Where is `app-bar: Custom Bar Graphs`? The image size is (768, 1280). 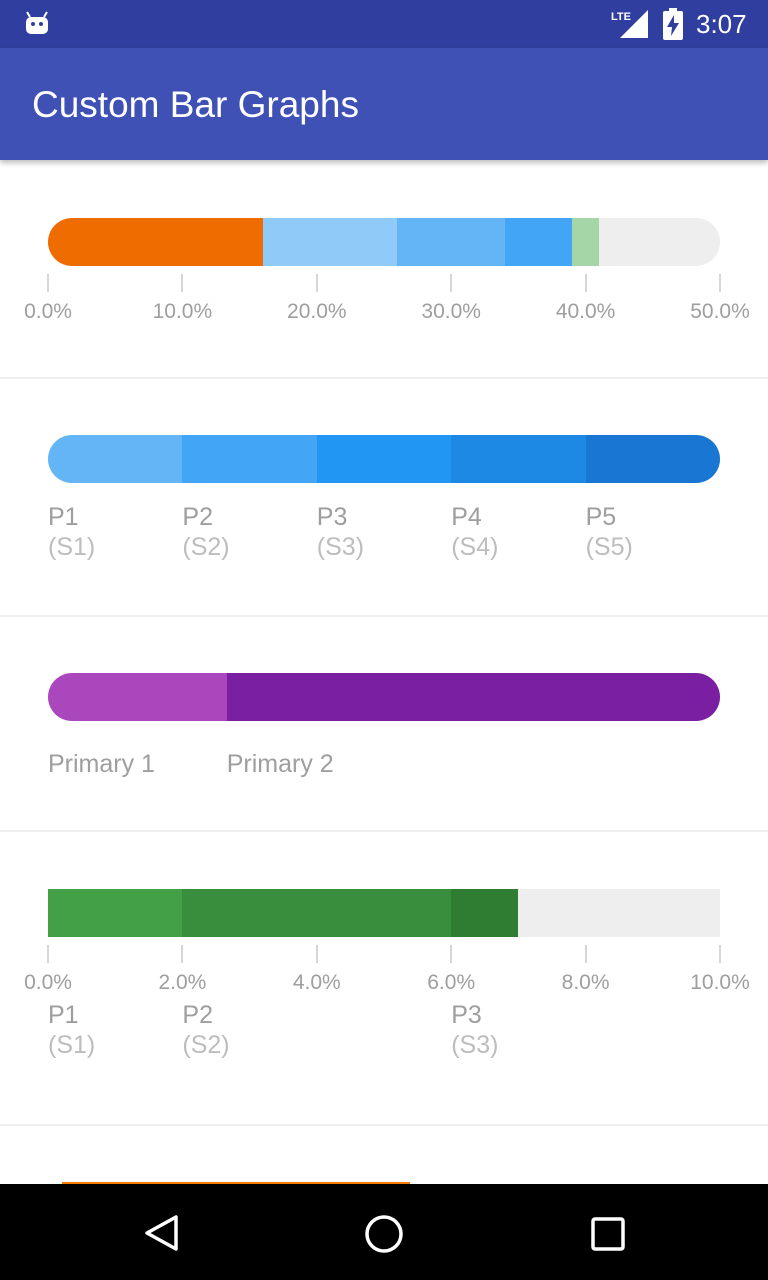 app-bar: Custom Bar Graphs is located at coordinates (384, 104).